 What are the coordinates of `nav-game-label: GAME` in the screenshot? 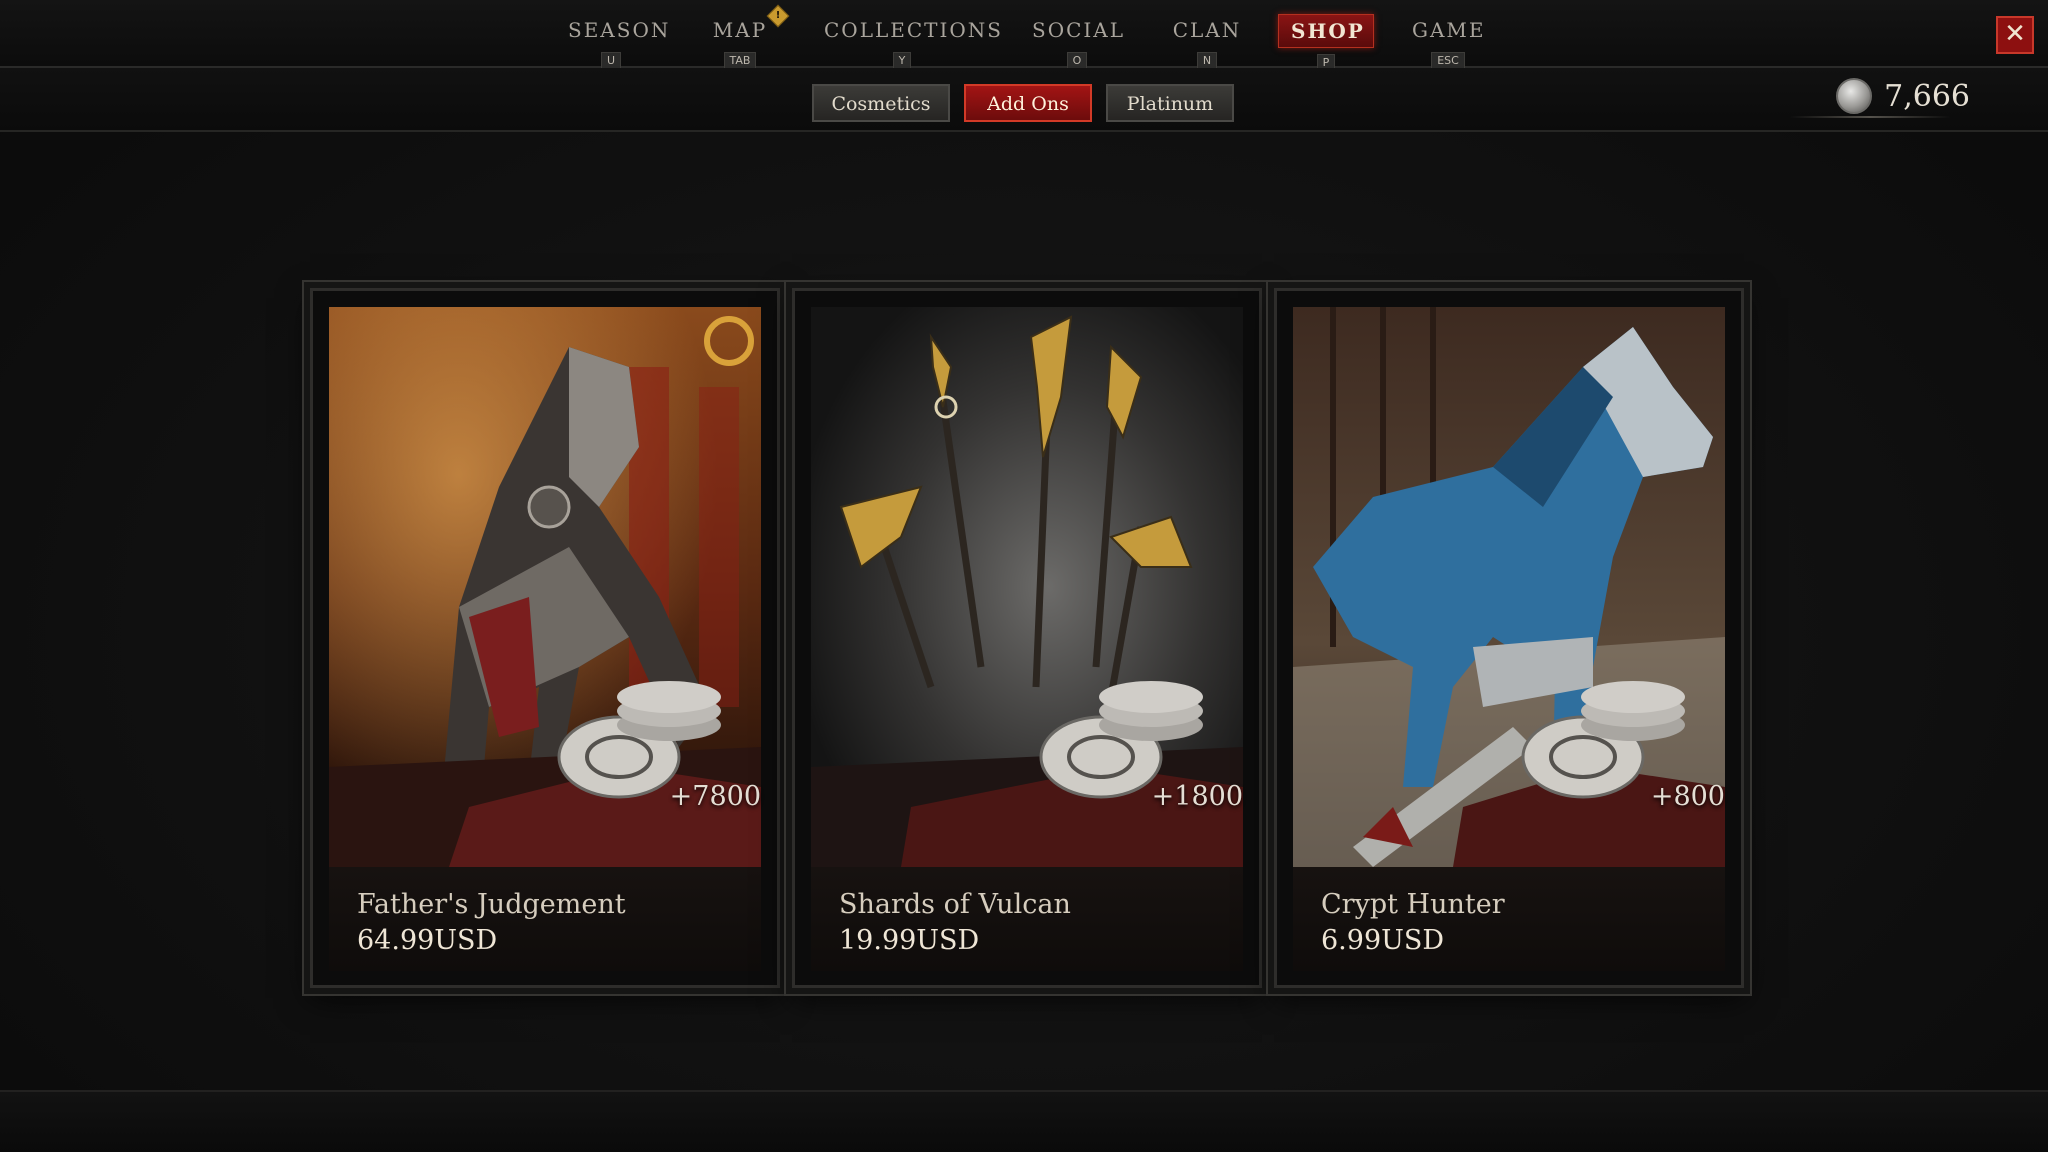 It's located at (1449, 30).